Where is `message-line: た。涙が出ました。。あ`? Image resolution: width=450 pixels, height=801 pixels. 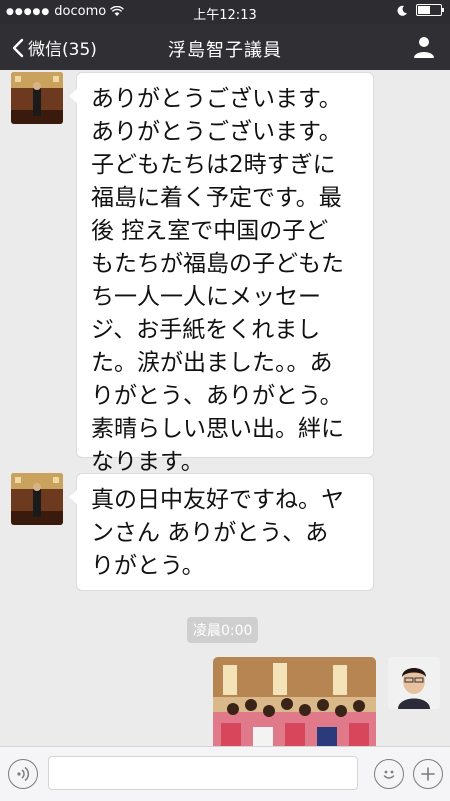
message-line: た。涙が出ました。。あ is located at coordinates (212, 363).